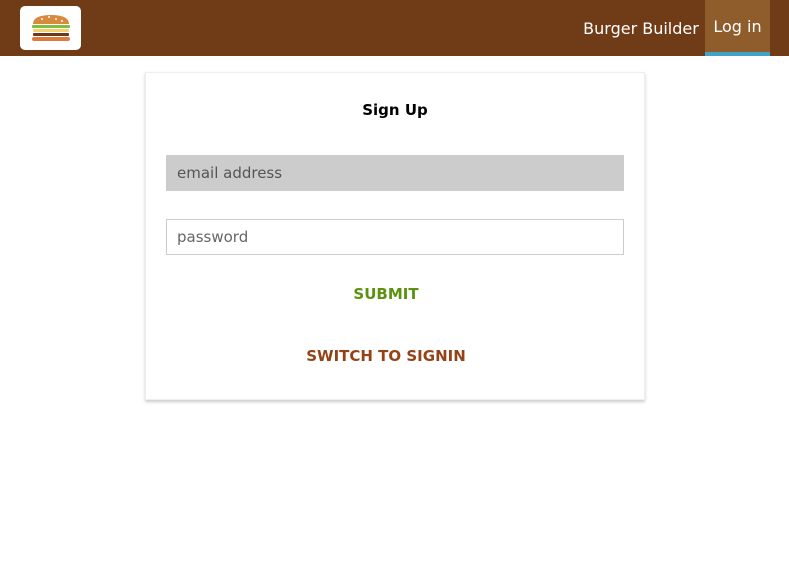 The height and width of the screenshot is (587, 789). I want to click on nav-log-in-label: Log in, so click(737, 26).